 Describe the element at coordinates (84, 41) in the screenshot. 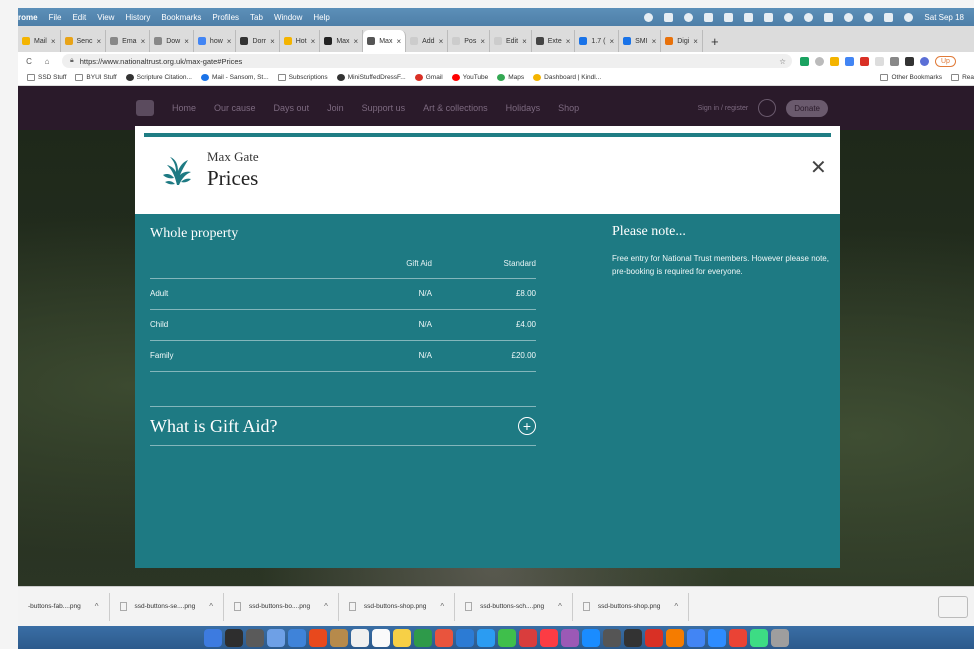

I see `browser-tab: Senc ×` at that location.